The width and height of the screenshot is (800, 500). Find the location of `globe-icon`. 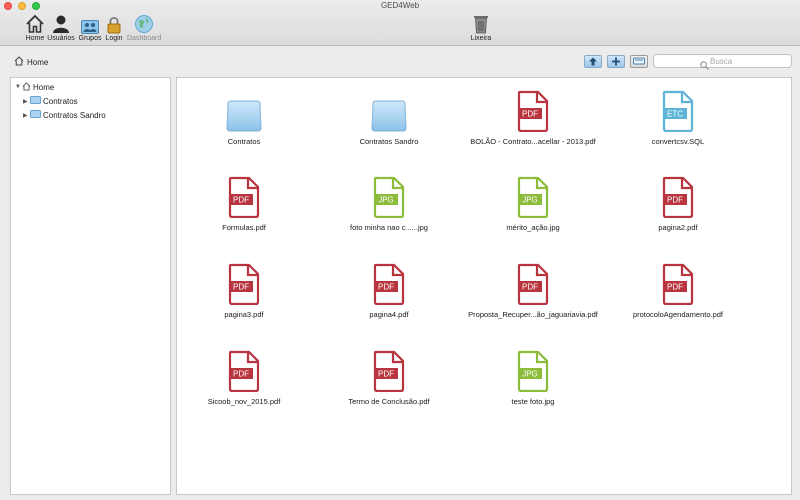

globe-icon is located at coordinates (144, 23).